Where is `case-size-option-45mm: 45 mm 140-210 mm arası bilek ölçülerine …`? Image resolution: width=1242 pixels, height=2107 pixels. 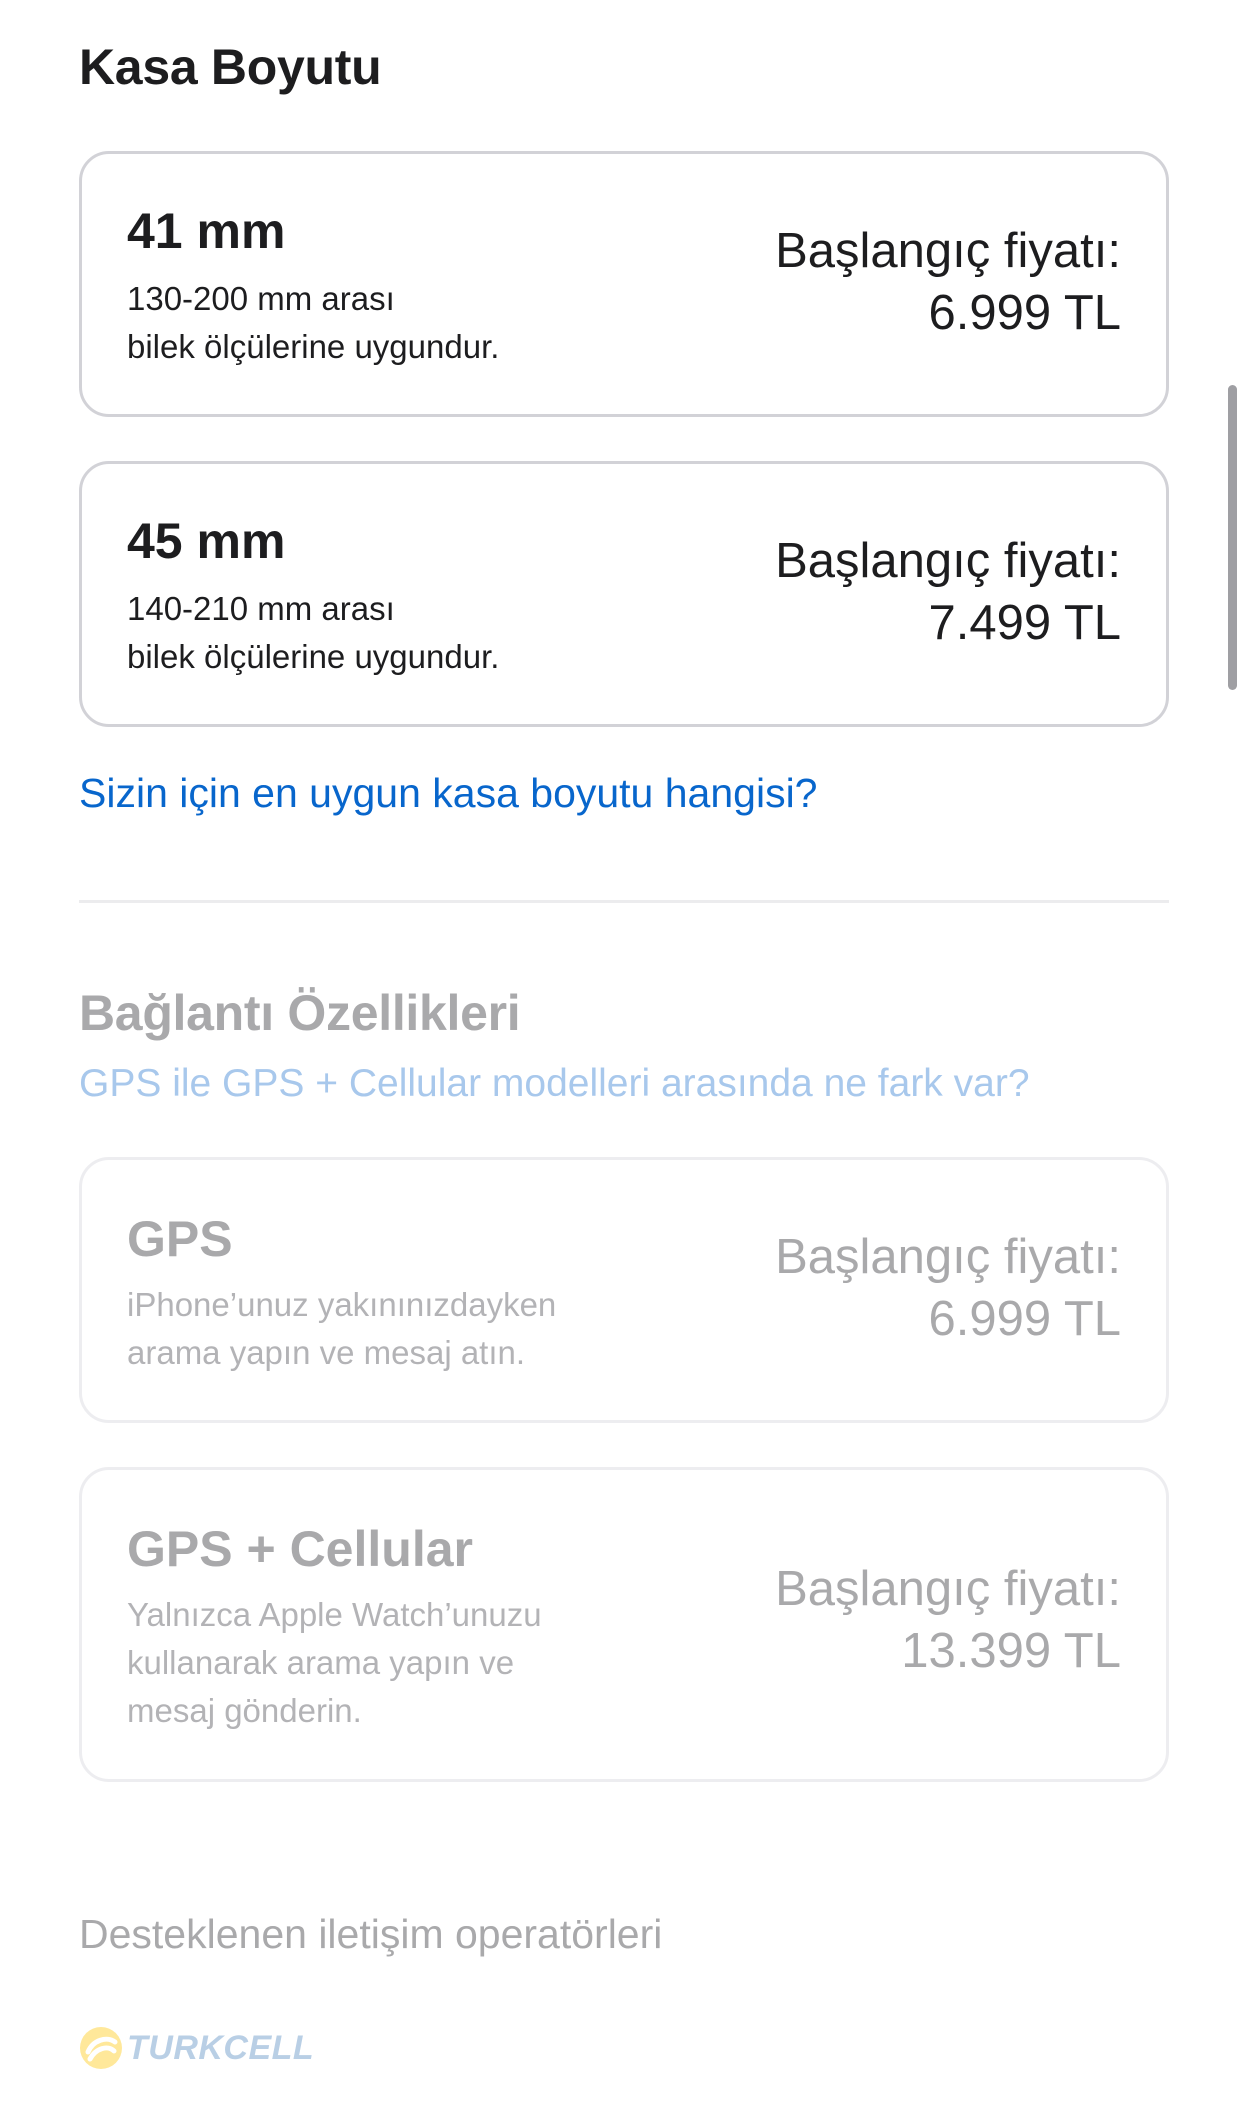 case-size-option-45mm: 45 mm 140-210 mm arası bilek ölçülerine … is located at coordinates (624, 594).